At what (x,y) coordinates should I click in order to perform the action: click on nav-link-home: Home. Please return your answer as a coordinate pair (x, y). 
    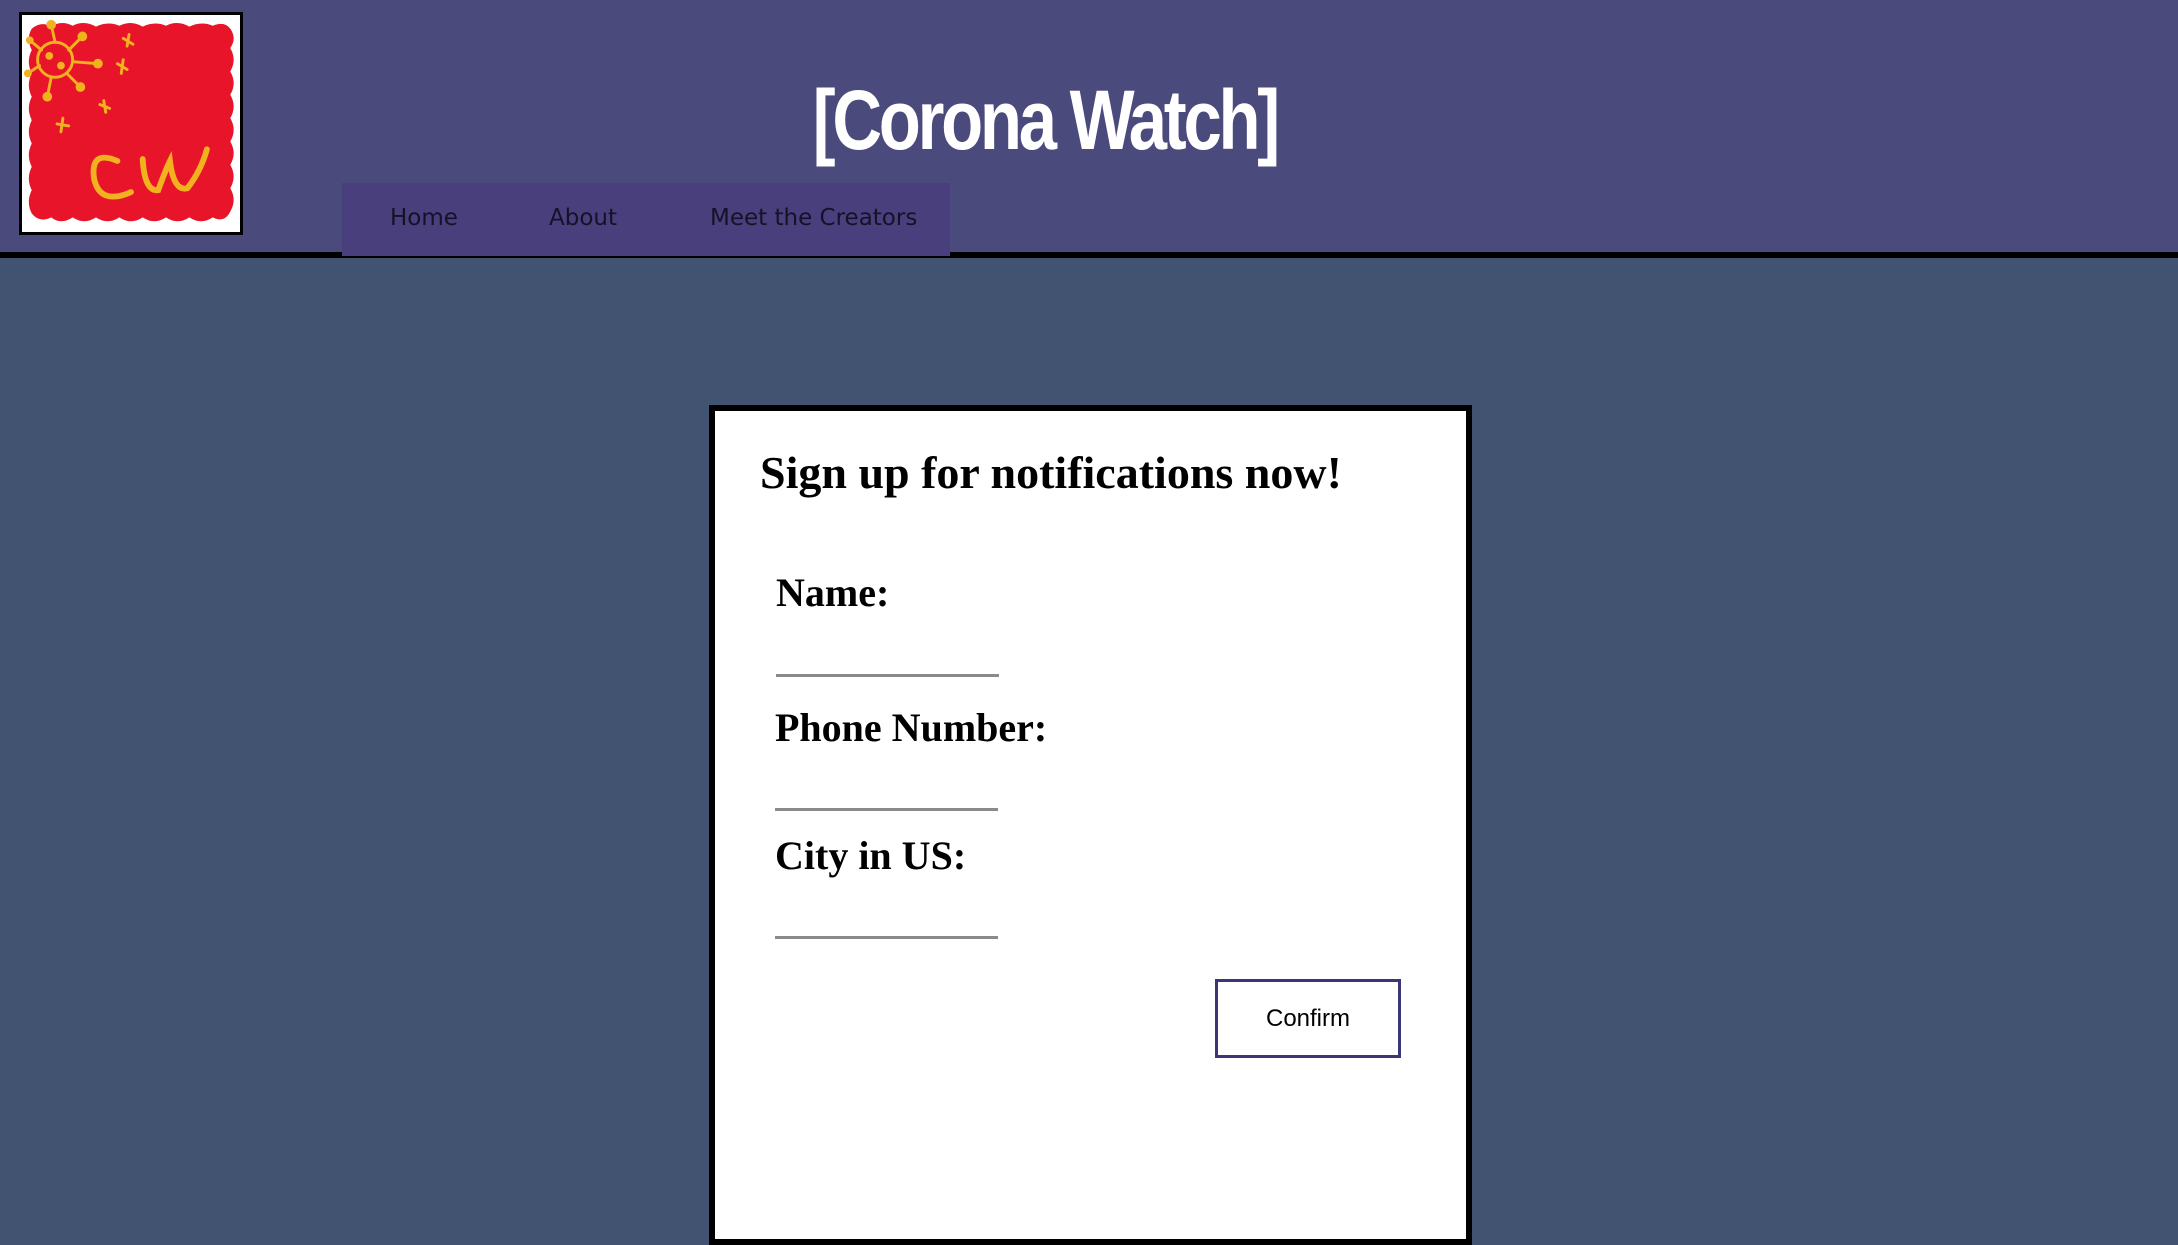
    Looking at the image, I should click on (424, 218).